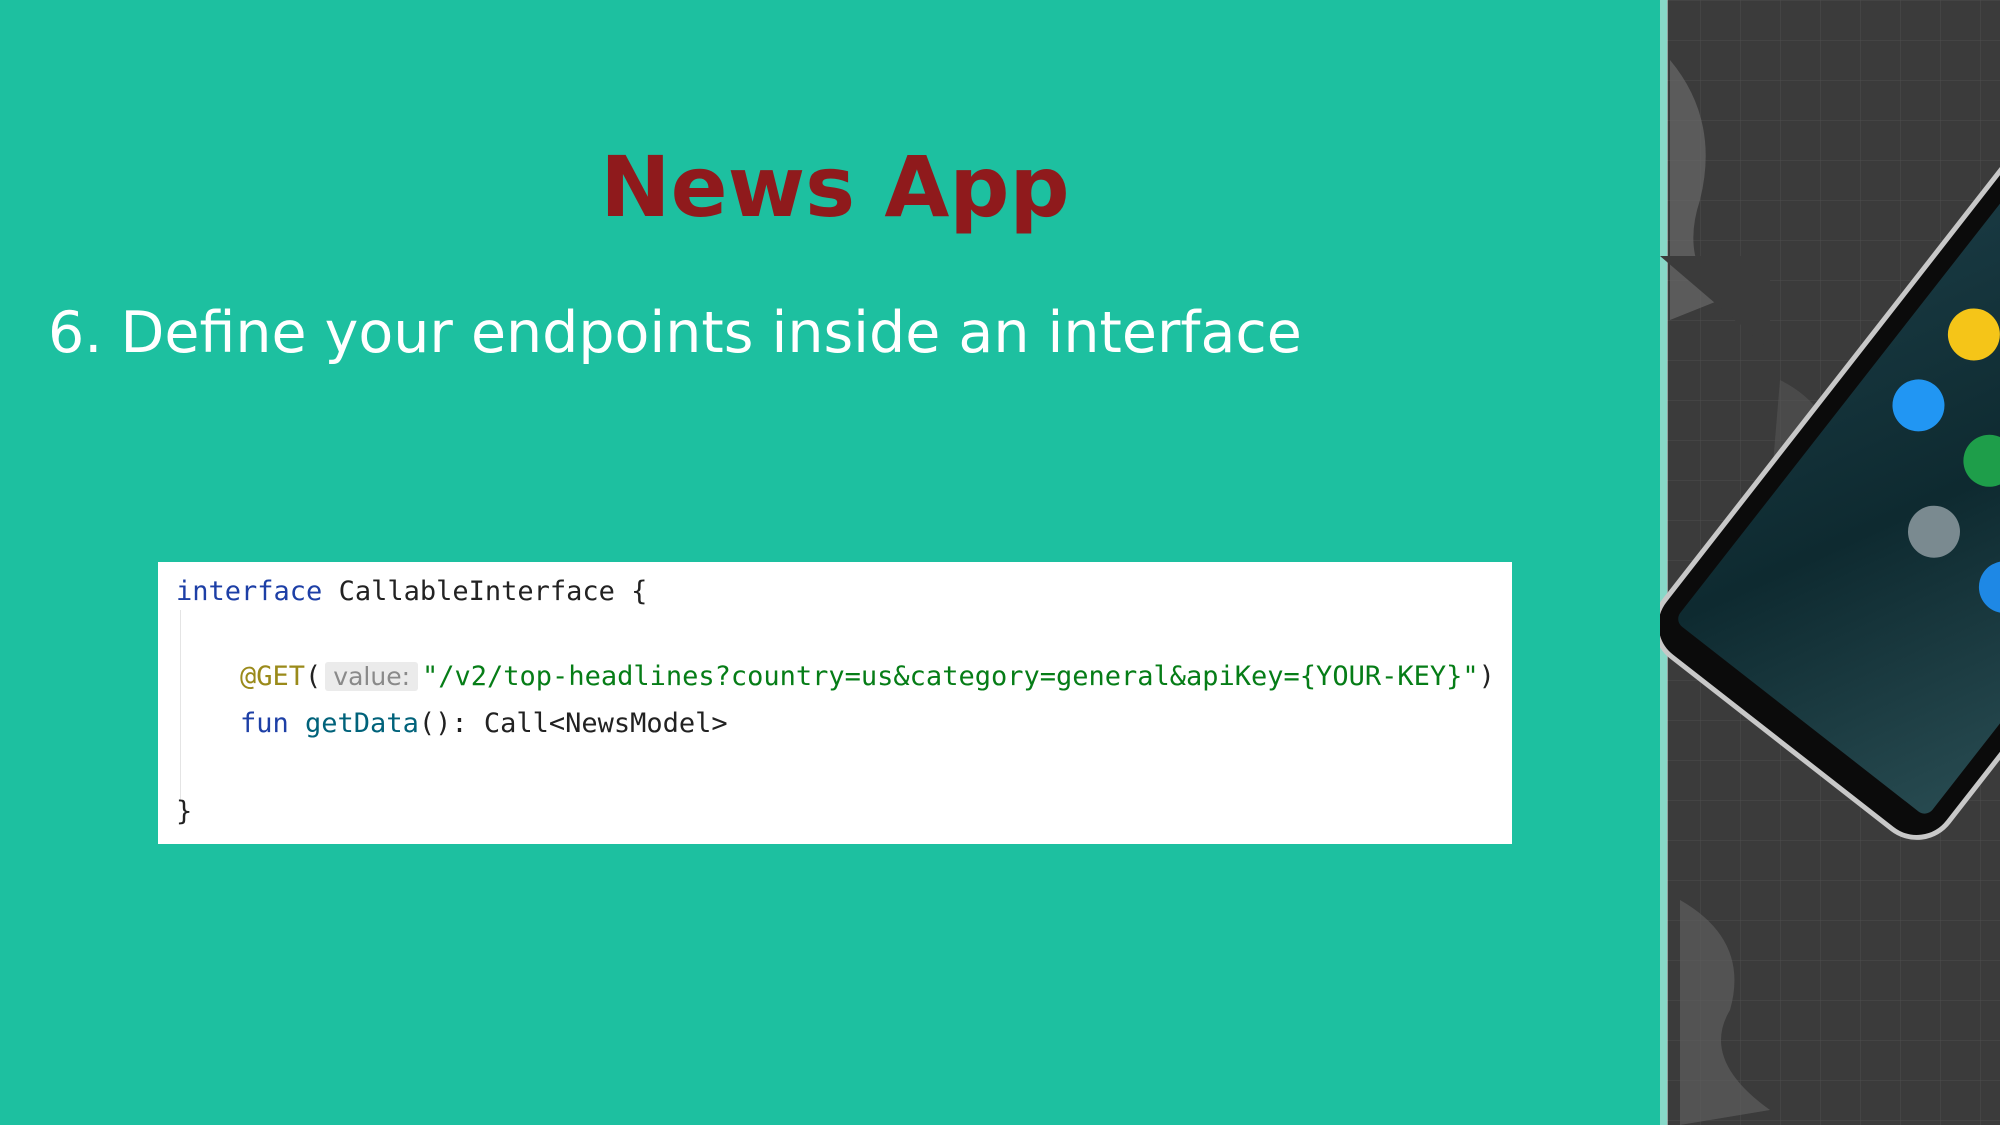  What do you see at coordinates (485, 591) in the screenshot?
I see `interface-name: CallableInterface {` at bounding box center [485, 591].